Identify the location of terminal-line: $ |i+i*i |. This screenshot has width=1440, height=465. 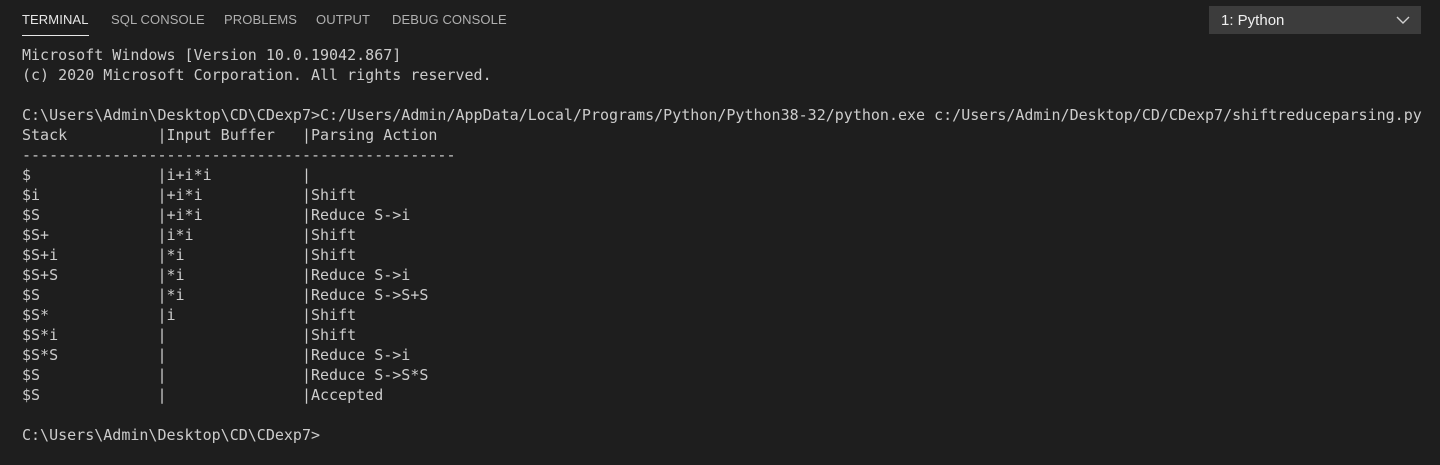
(166, 175).